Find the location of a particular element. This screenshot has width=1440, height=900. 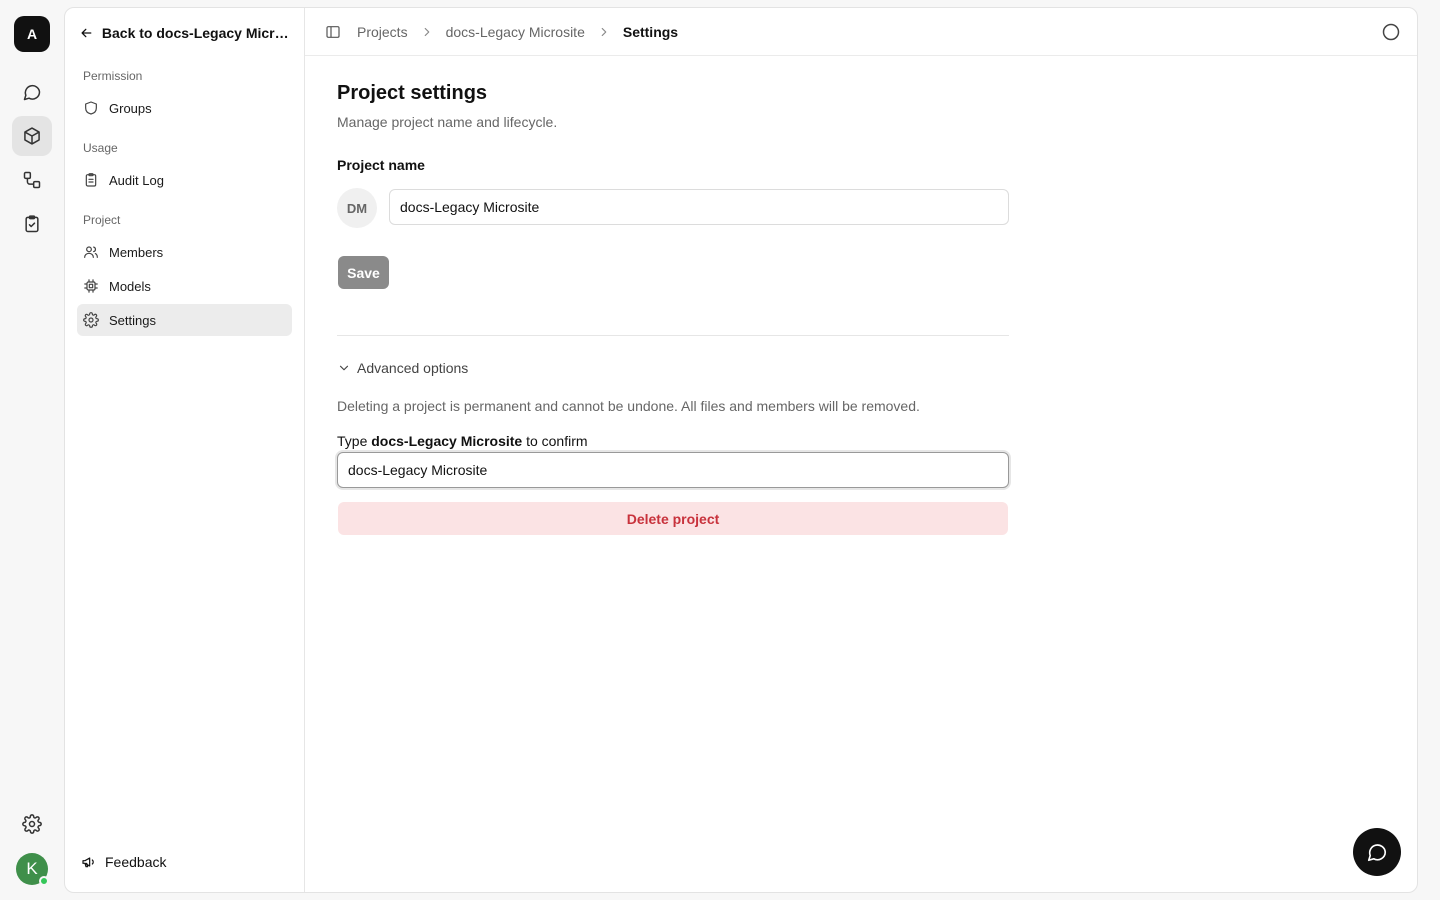

rail-projects-button is located at coordinates (32, 136).